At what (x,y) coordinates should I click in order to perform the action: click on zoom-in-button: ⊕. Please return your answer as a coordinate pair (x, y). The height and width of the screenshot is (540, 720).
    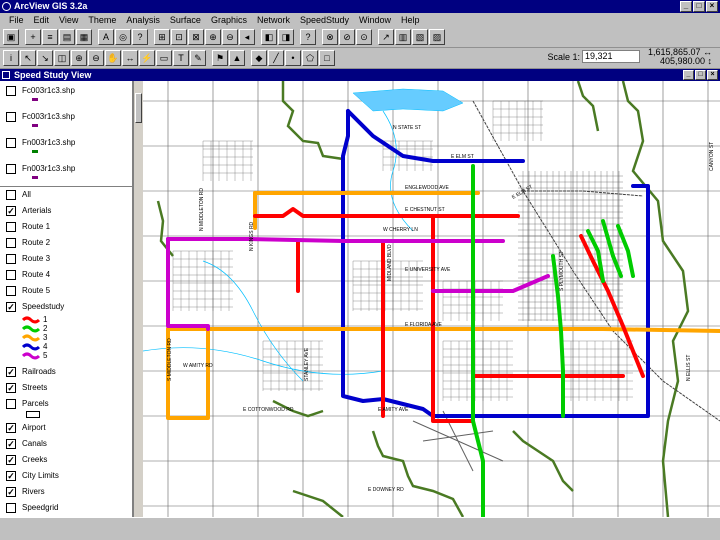
    Looking at the image, I should click on (213, 37).